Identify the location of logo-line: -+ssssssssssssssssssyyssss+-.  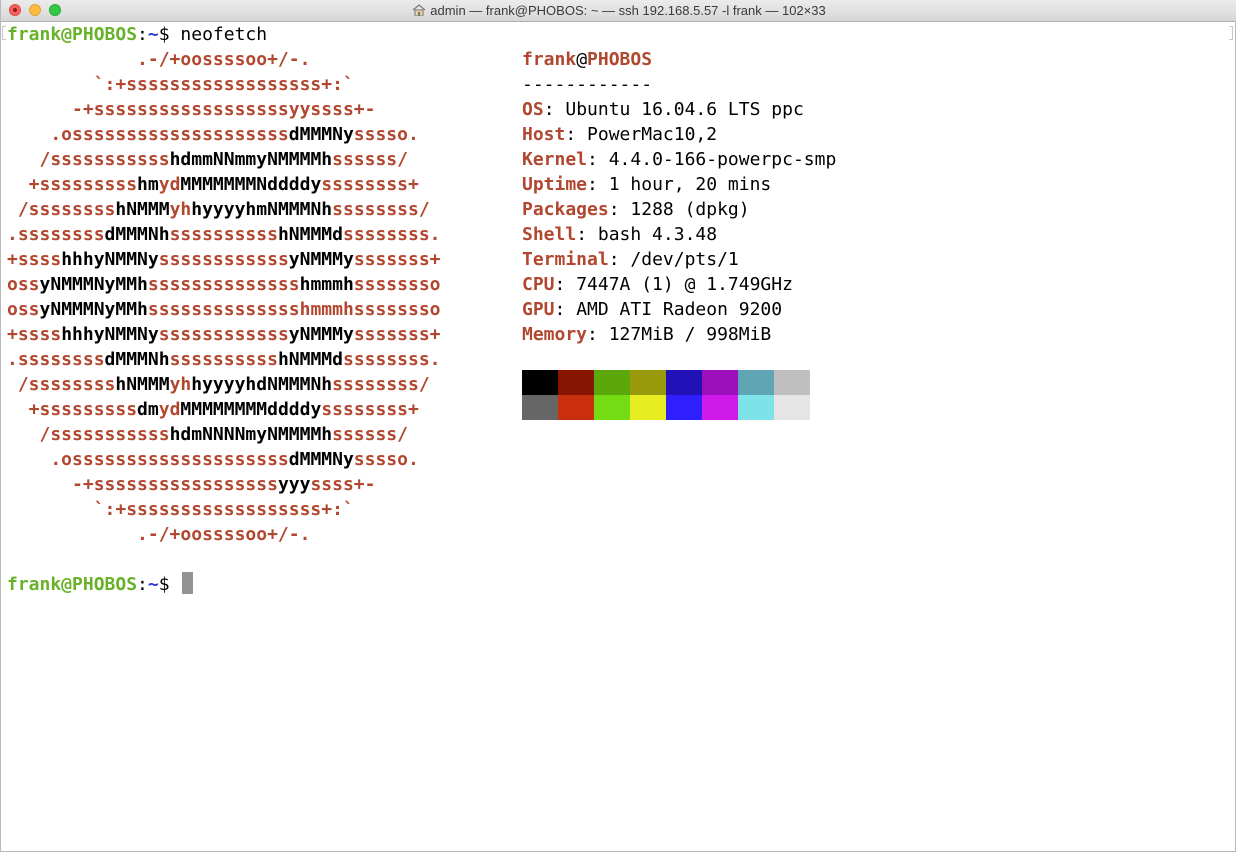
(191, 109).